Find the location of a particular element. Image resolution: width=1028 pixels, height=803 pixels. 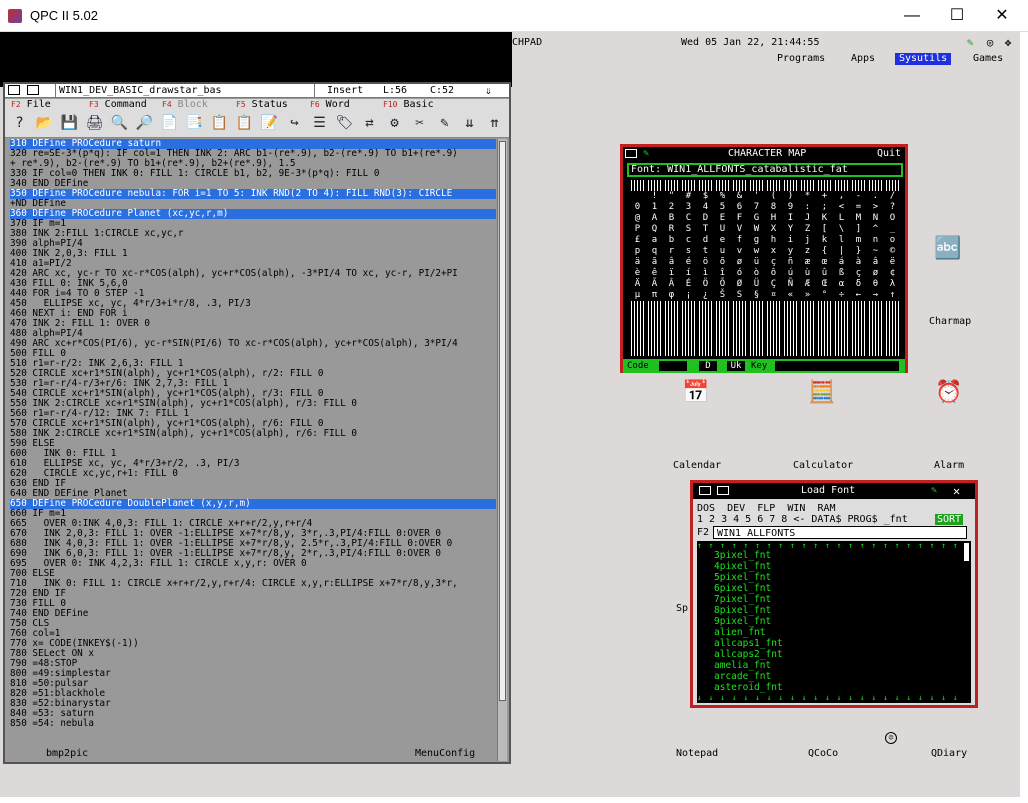

menu-block: F4 Block is located at coordinates (185, 105).